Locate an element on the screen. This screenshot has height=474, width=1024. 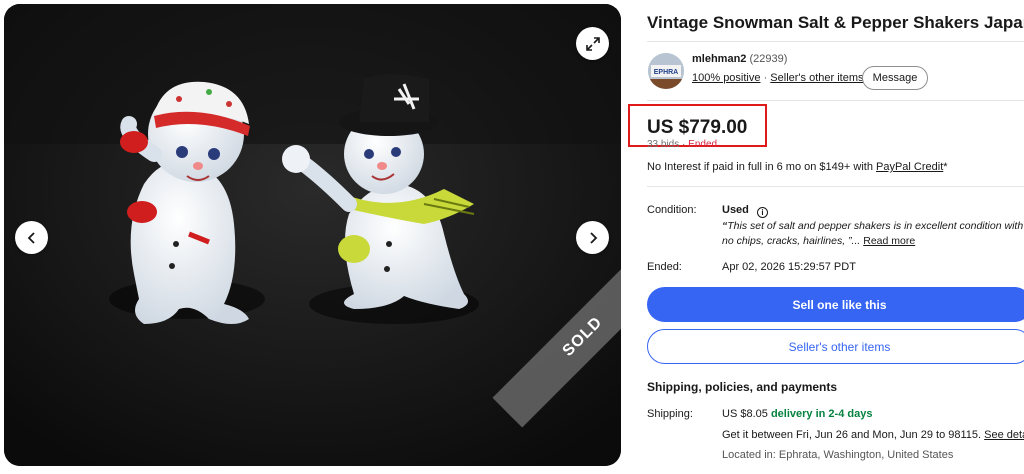
previous-image-button is located at coordinates (31, 237).